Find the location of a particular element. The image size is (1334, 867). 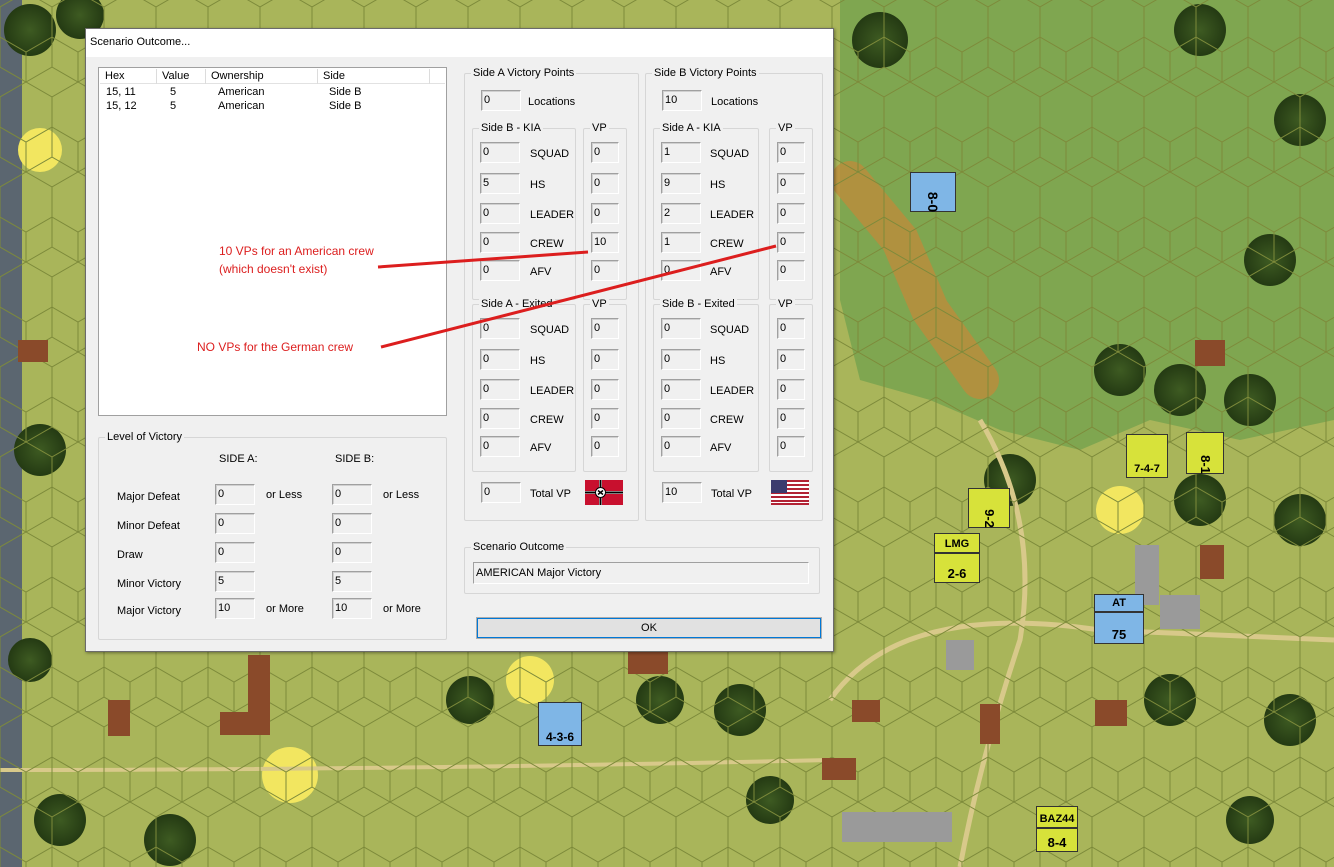

side-a-kia-afv-vp-field: 0 is located at coordinates (791, 270).